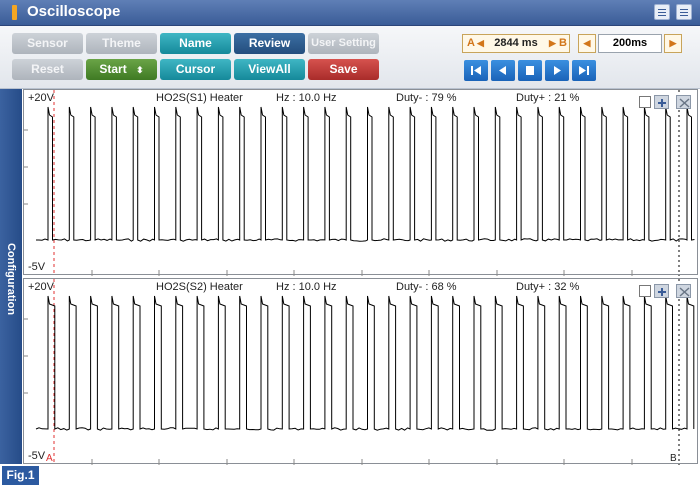 This screenshot has width=700, height=487. Describe the element at coordinates (140, 70) in the screenshot. I see `updown-icon: ⬍` at that location.